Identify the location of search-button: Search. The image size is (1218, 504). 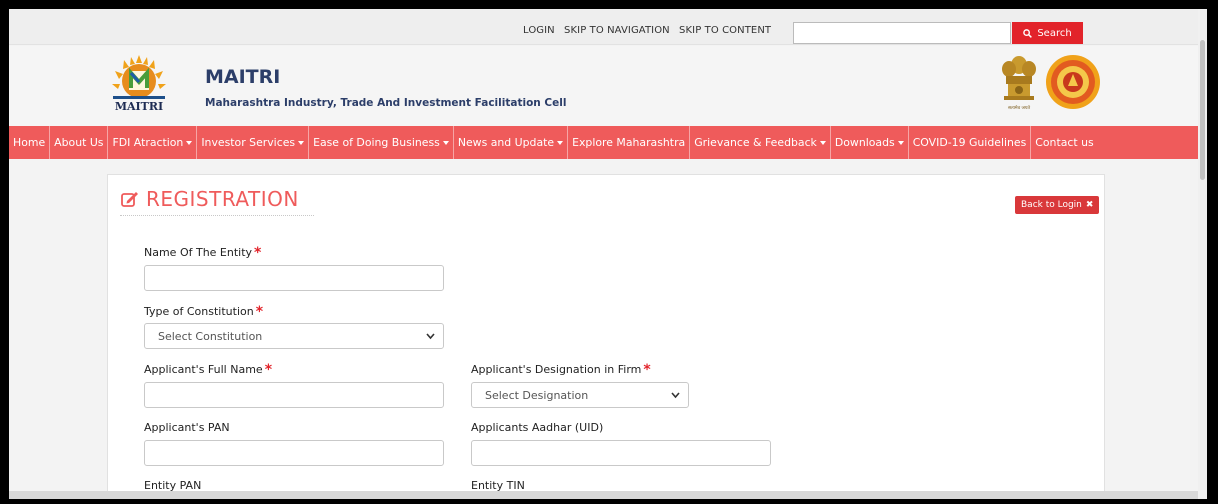
(1047, 33).